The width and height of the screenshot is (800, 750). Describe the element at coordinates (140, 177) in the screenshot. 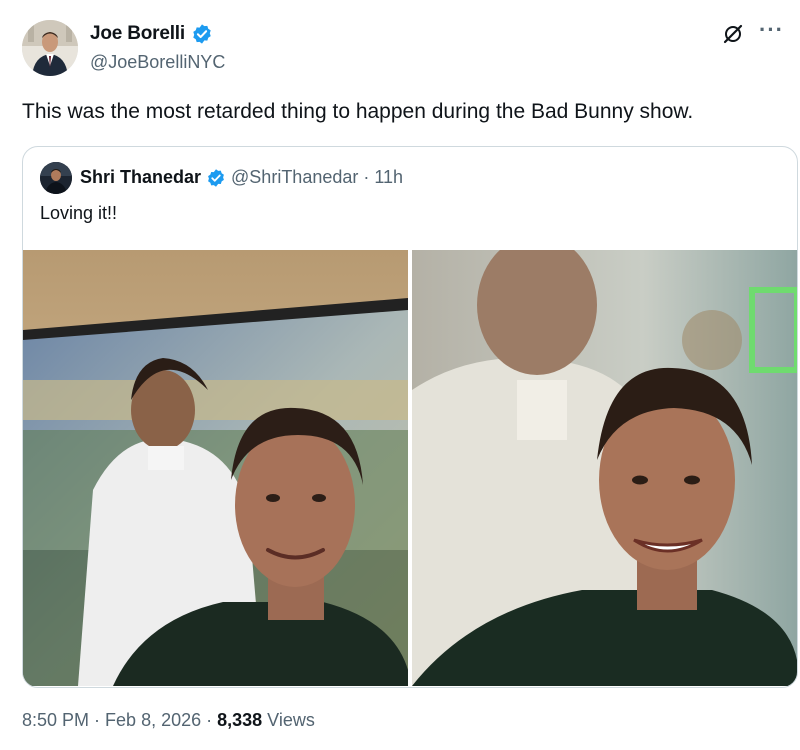

I see `quoted-display-name: Shri Thanedar` at that location.